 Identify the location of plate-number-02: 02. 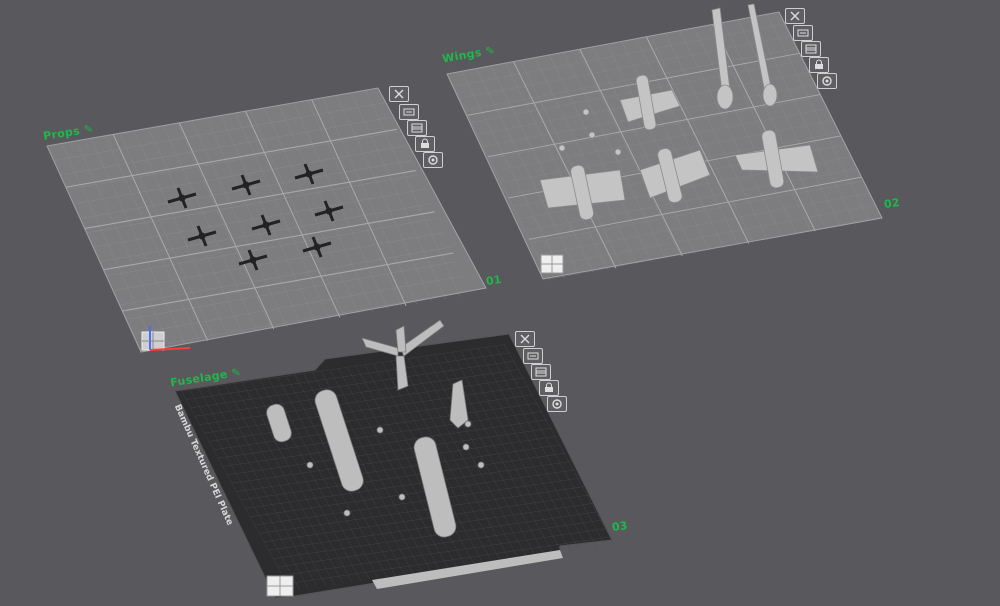
(892, 203).